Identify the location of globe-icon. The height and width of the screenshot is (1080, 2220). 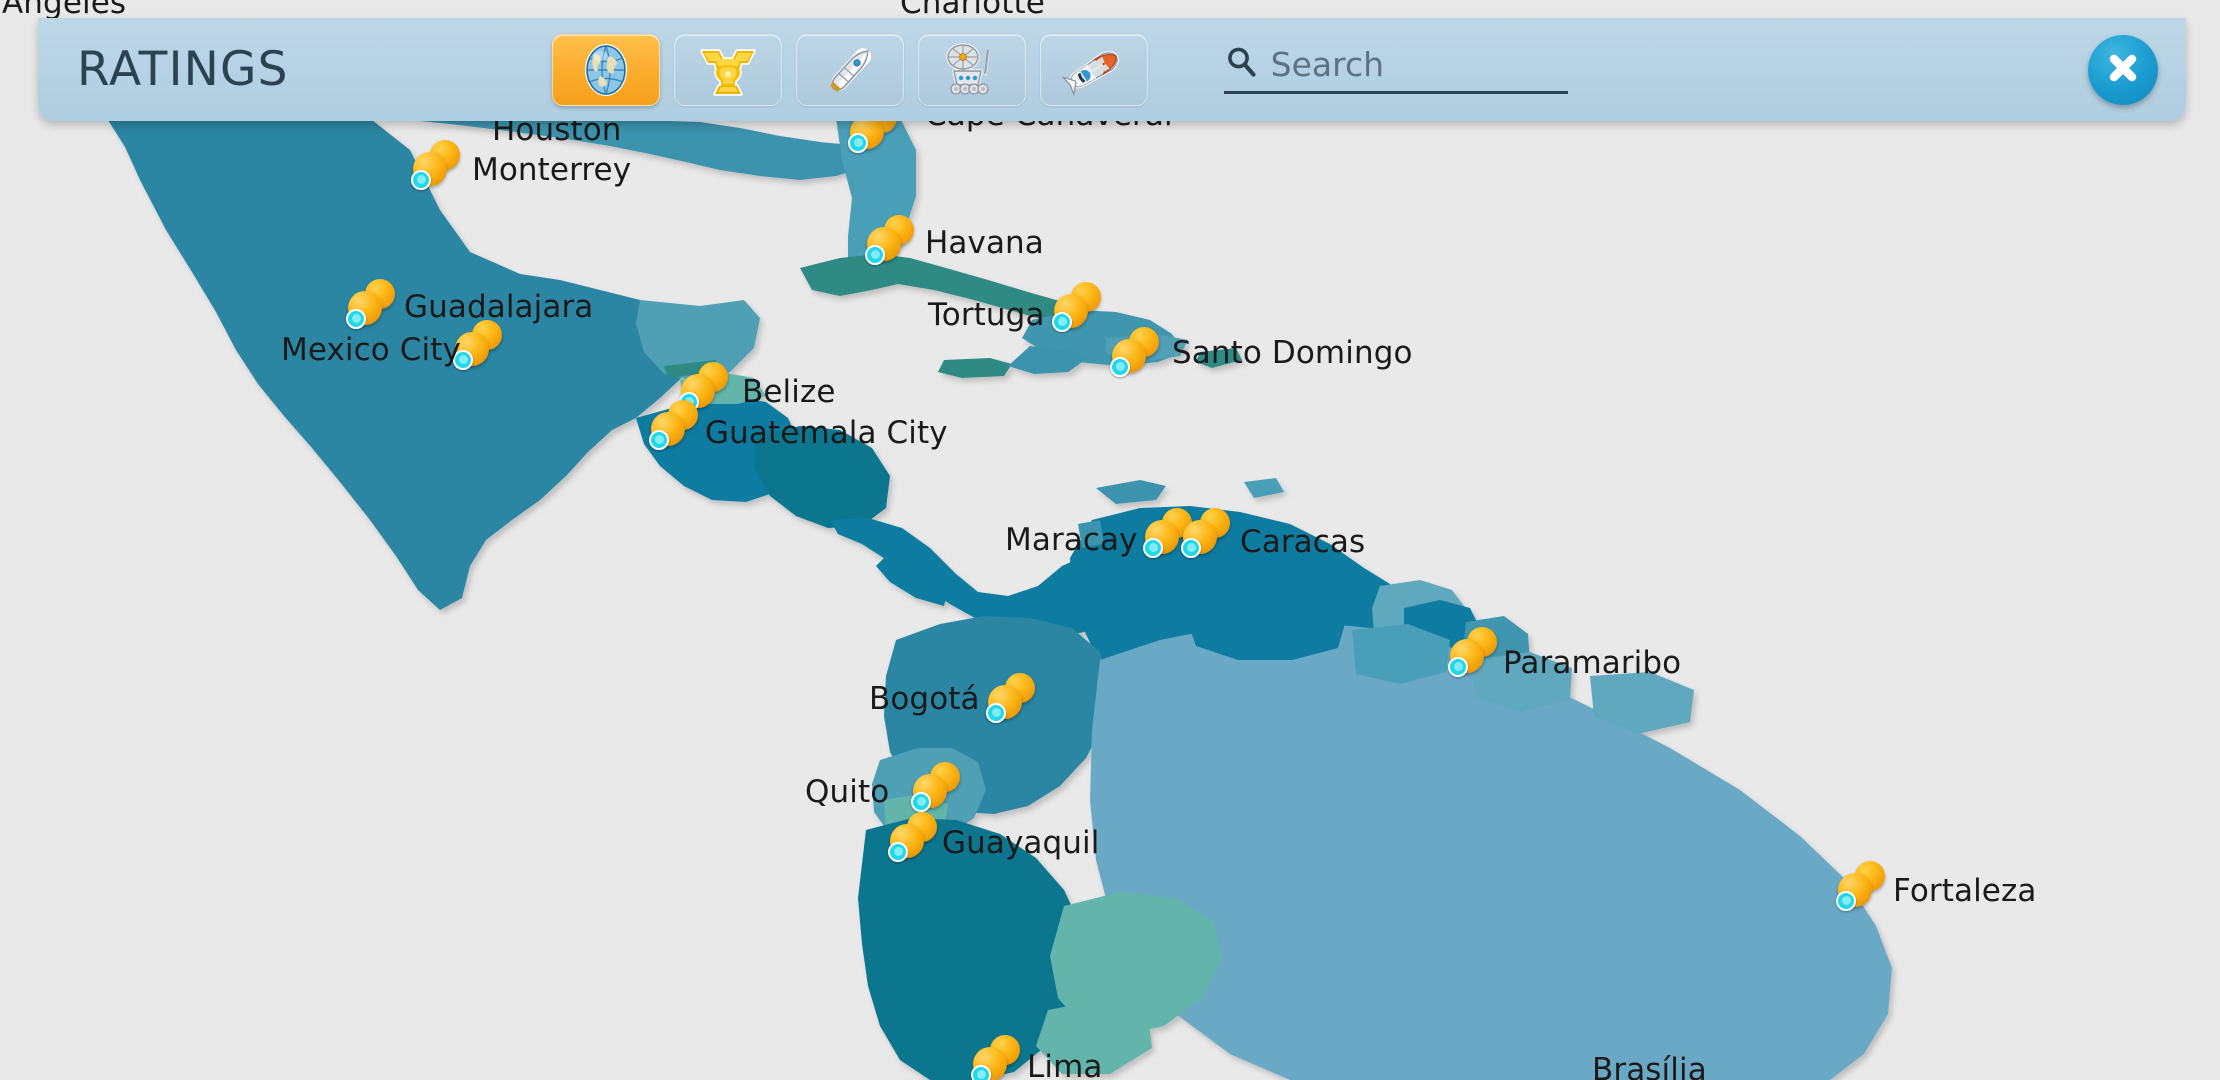
(606, 70).